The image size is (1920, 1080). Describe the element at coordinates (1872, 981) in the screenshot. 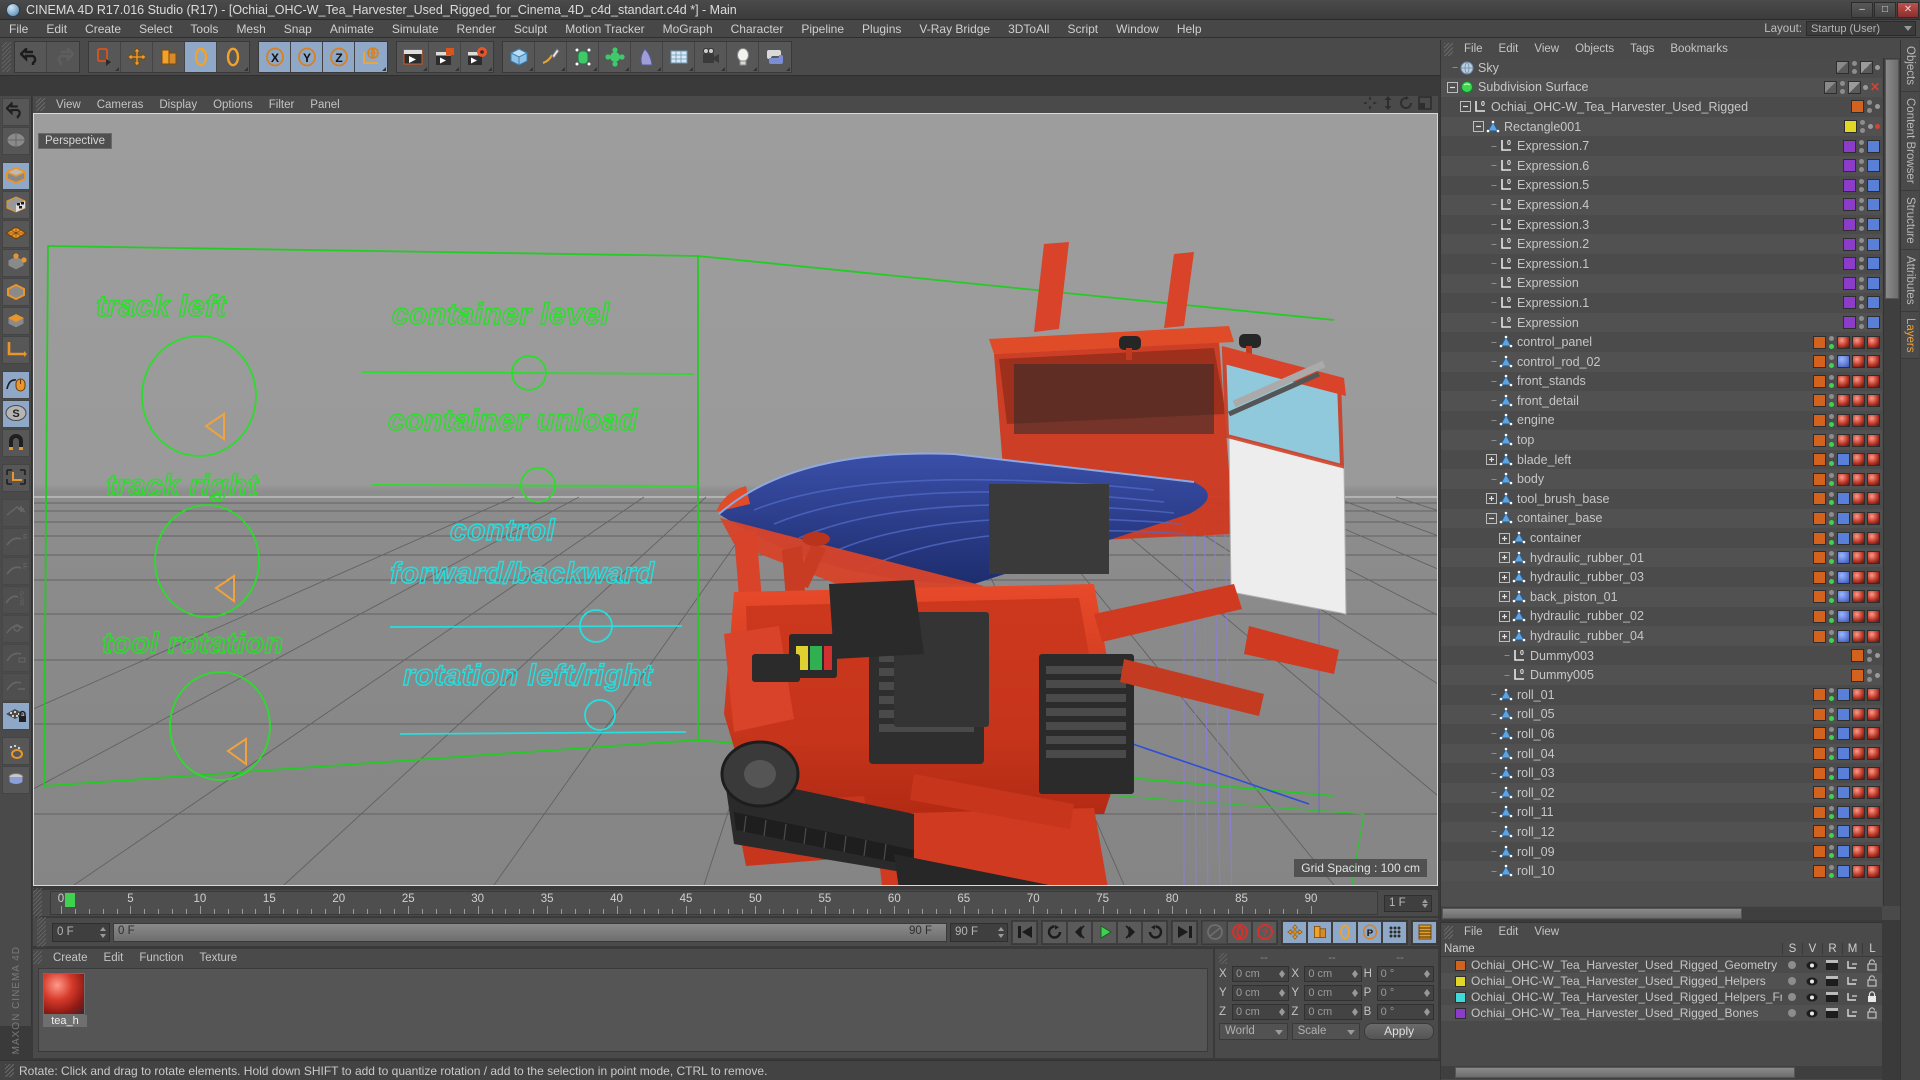

I see `layer-lock-toggle` at that location.